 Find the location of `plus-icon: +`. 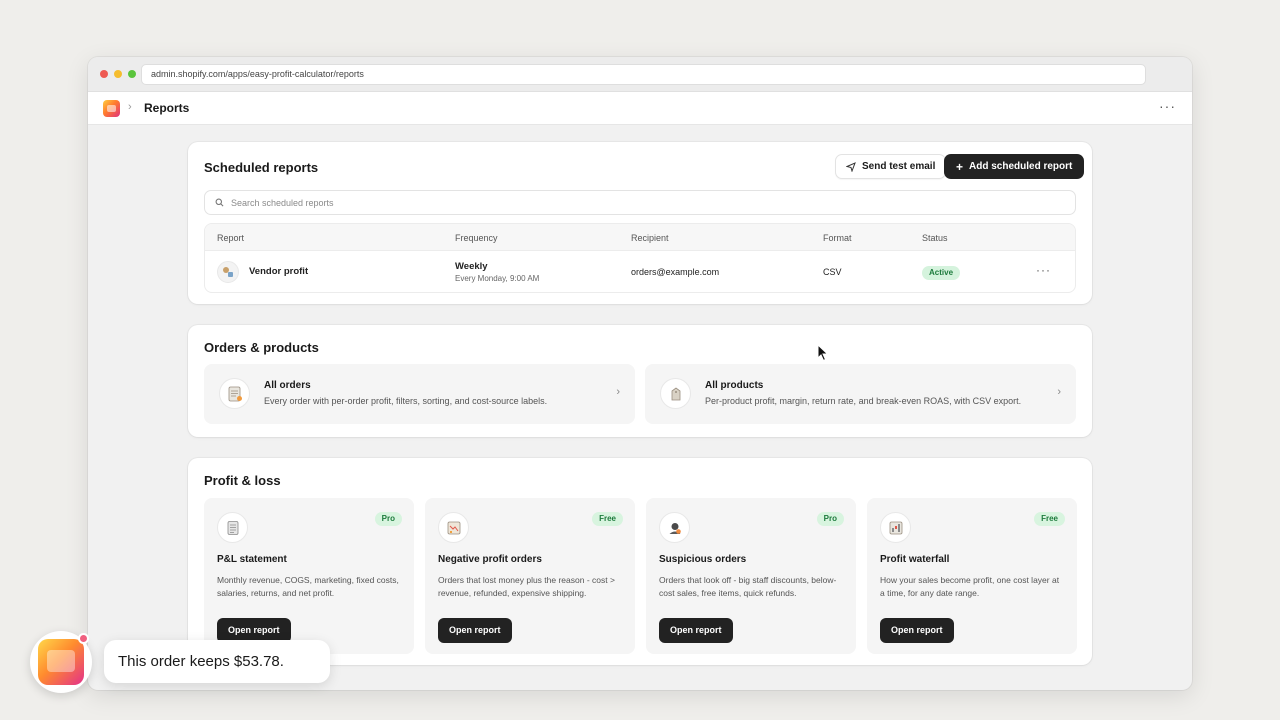

plus-icon: + is located at coordinates (960, 166).